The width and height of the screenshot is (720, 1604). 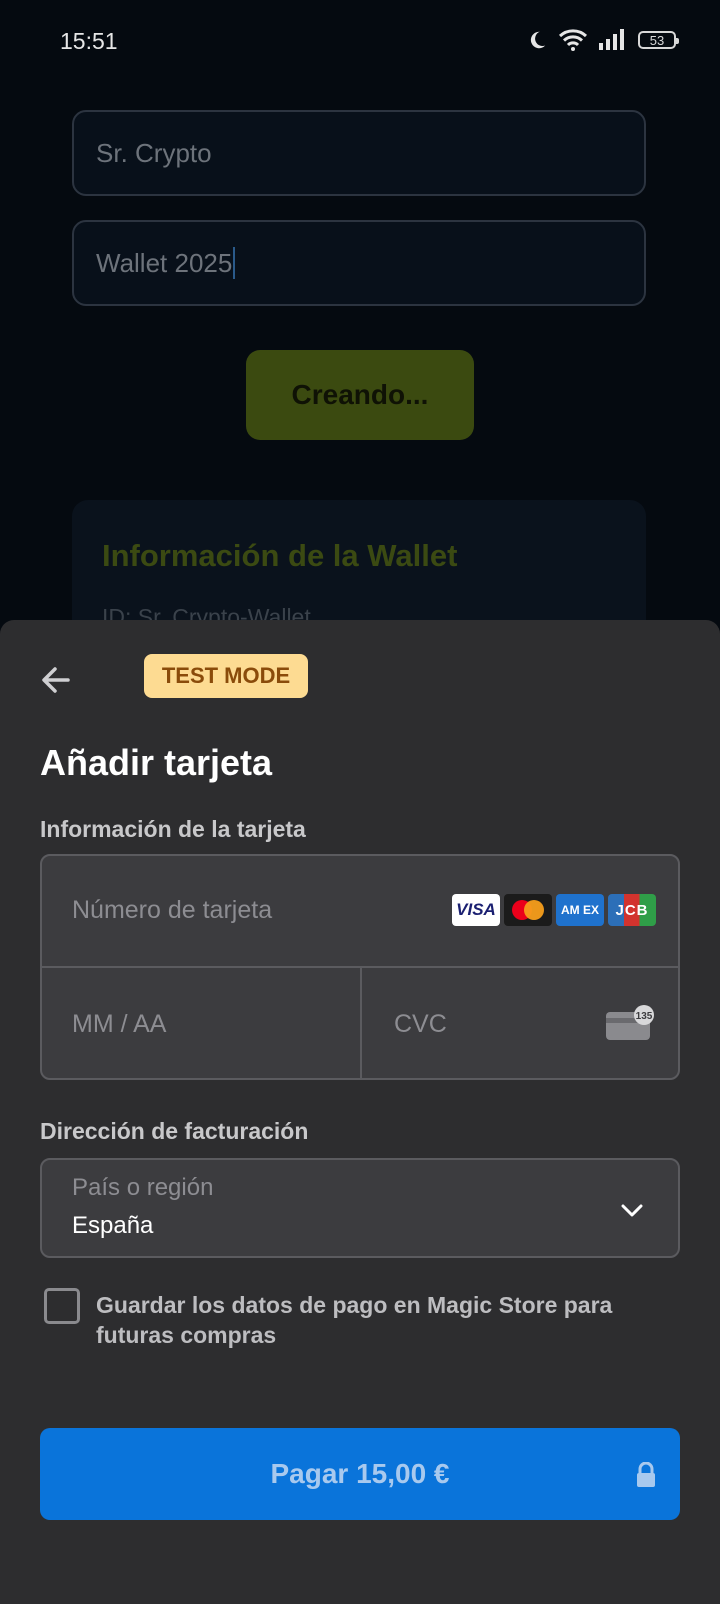 I want to click on arrow-left-icon, so click(x=56, y=680).